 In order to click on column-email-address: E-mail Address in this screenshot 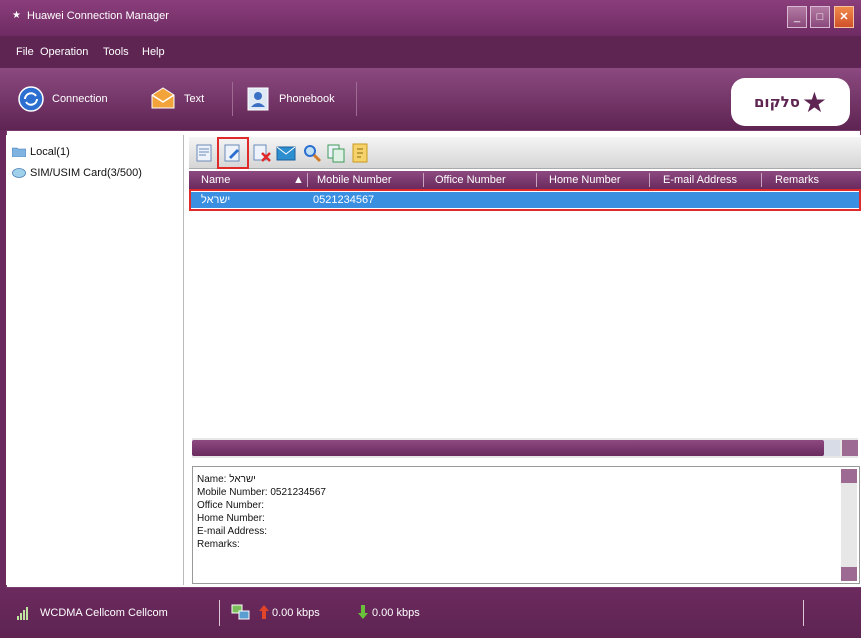, I will do `click(700, 180)`.